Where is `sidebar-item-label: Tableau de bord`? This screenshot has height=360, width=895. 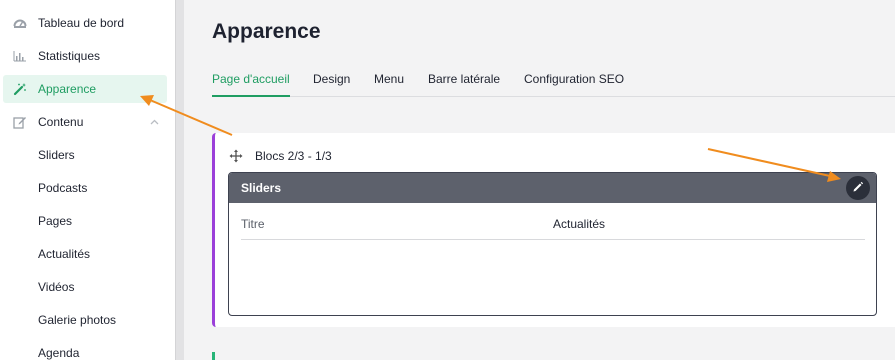
sidebar-item-label: Tableau de bord is located at coordinates (81, 23).